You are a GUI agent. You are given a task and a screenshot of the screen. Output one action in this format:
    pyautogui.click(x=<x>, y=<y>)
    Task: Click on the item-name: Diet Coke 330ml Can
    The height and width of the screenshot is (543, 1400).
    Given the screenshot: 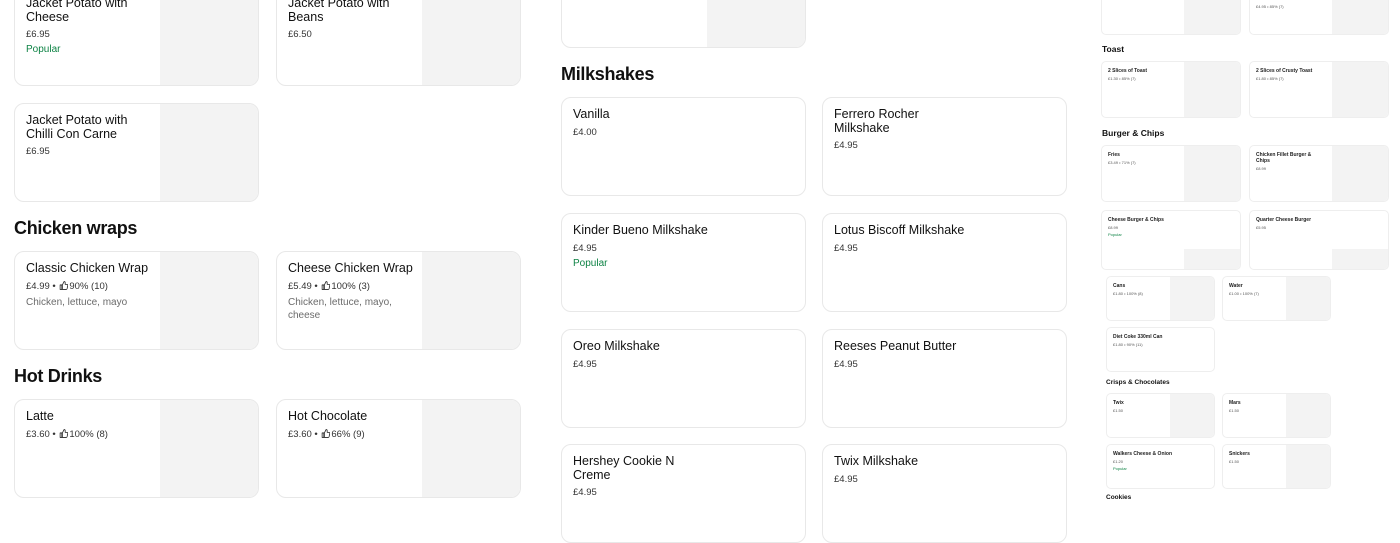 What is the action you would take?
    pyautogui.click(x=1138, y=337)
    